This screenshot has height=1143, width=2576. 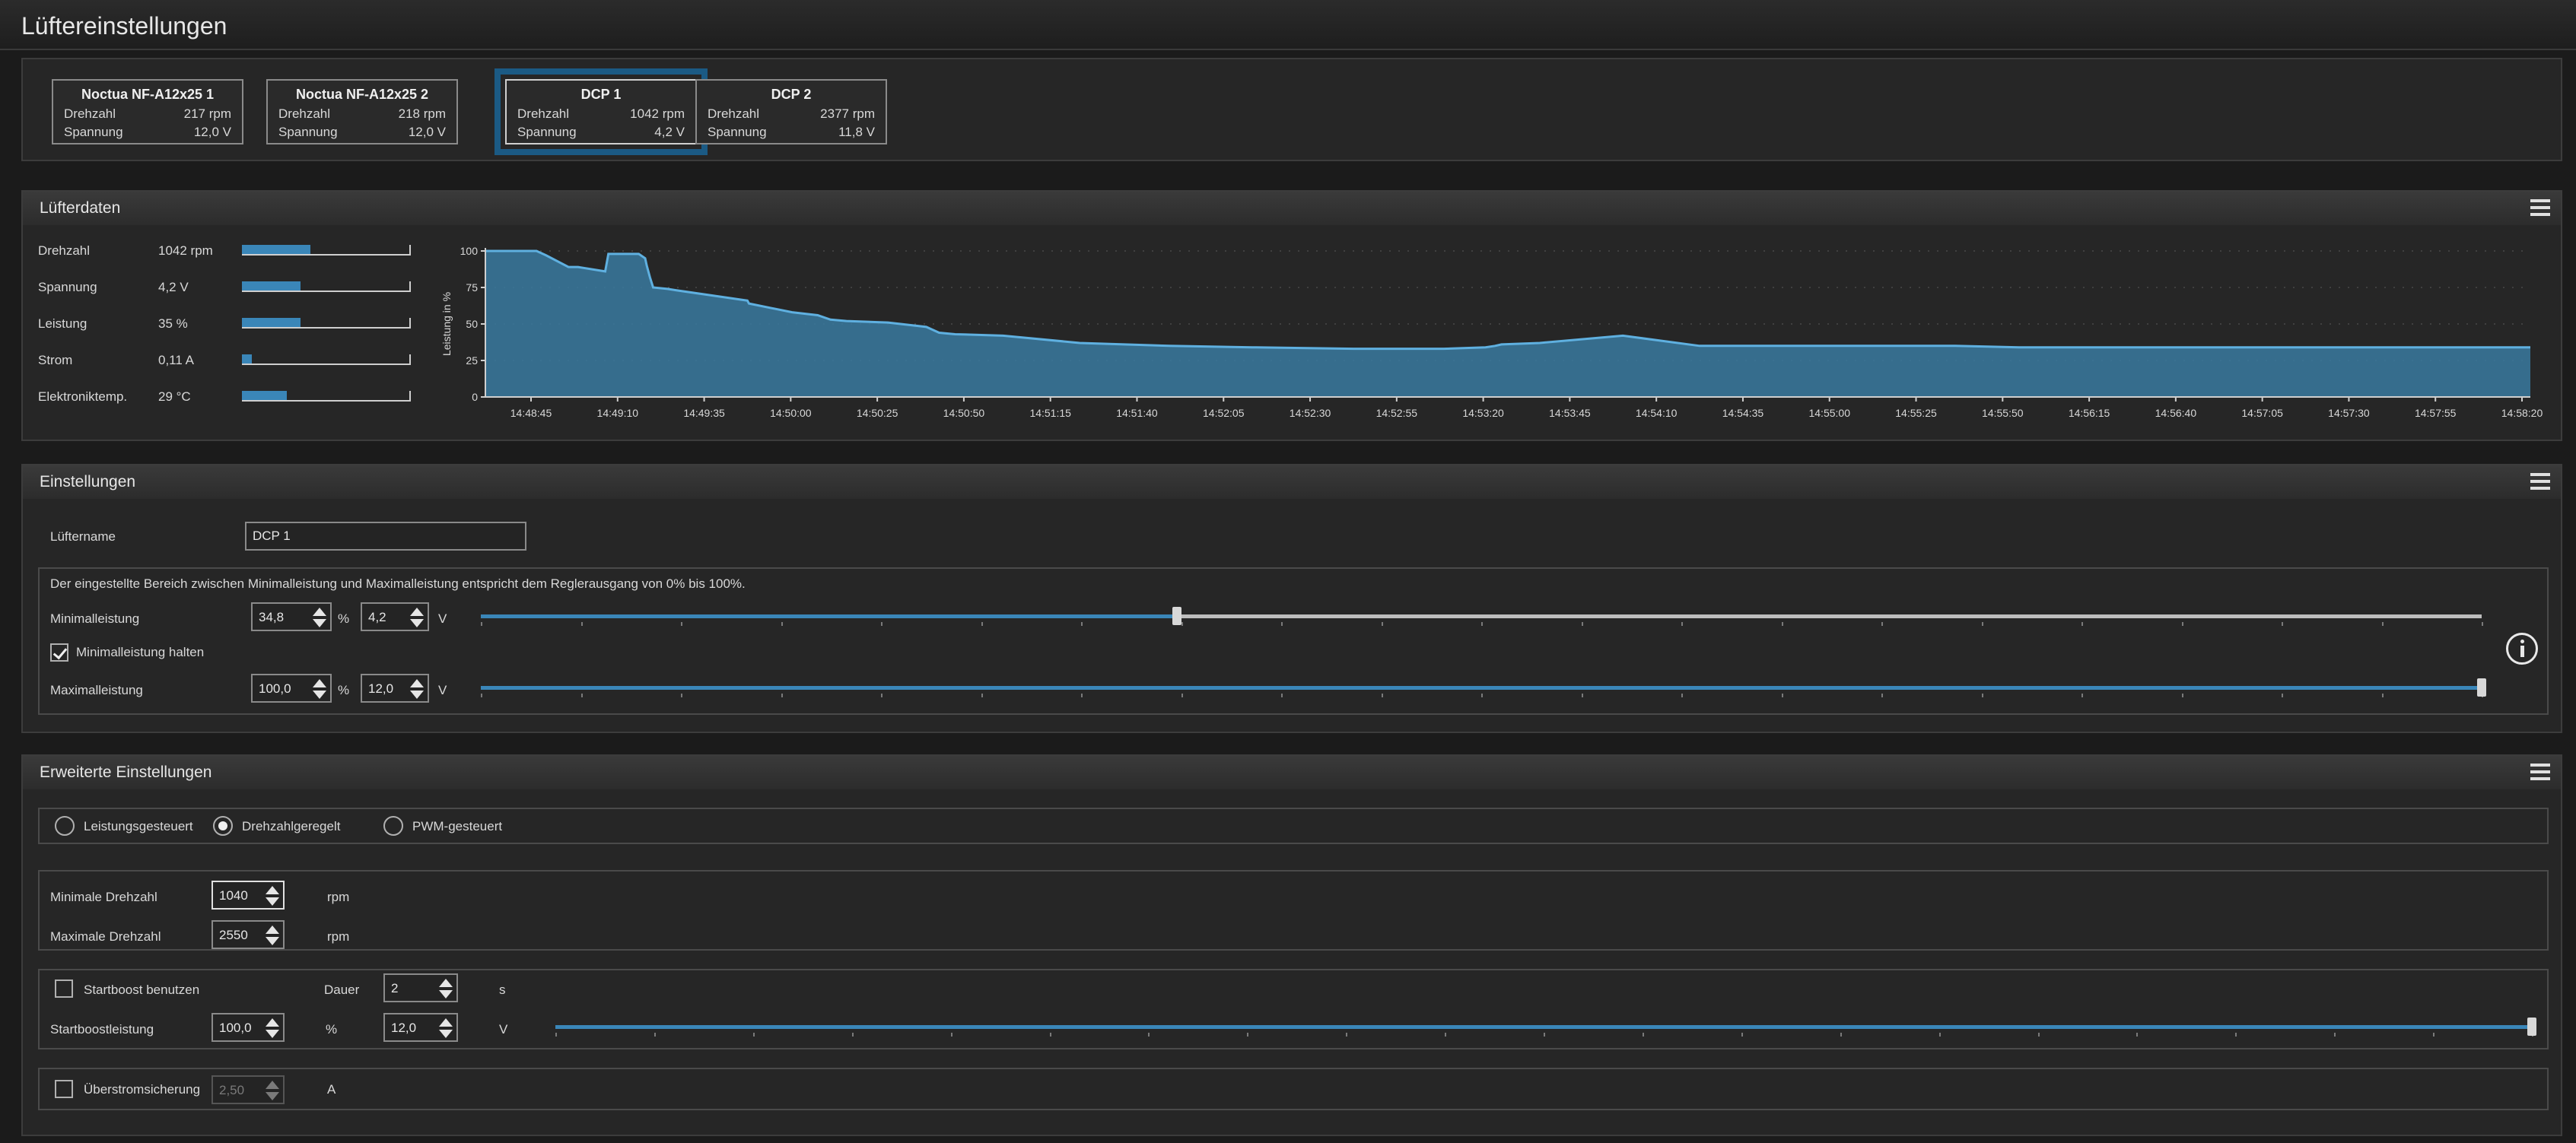 What do you see at coordinates (291, 688) in the screenshot?
I see `max-power-percent-stepper: 100,0` at bounding box center [291, 688].